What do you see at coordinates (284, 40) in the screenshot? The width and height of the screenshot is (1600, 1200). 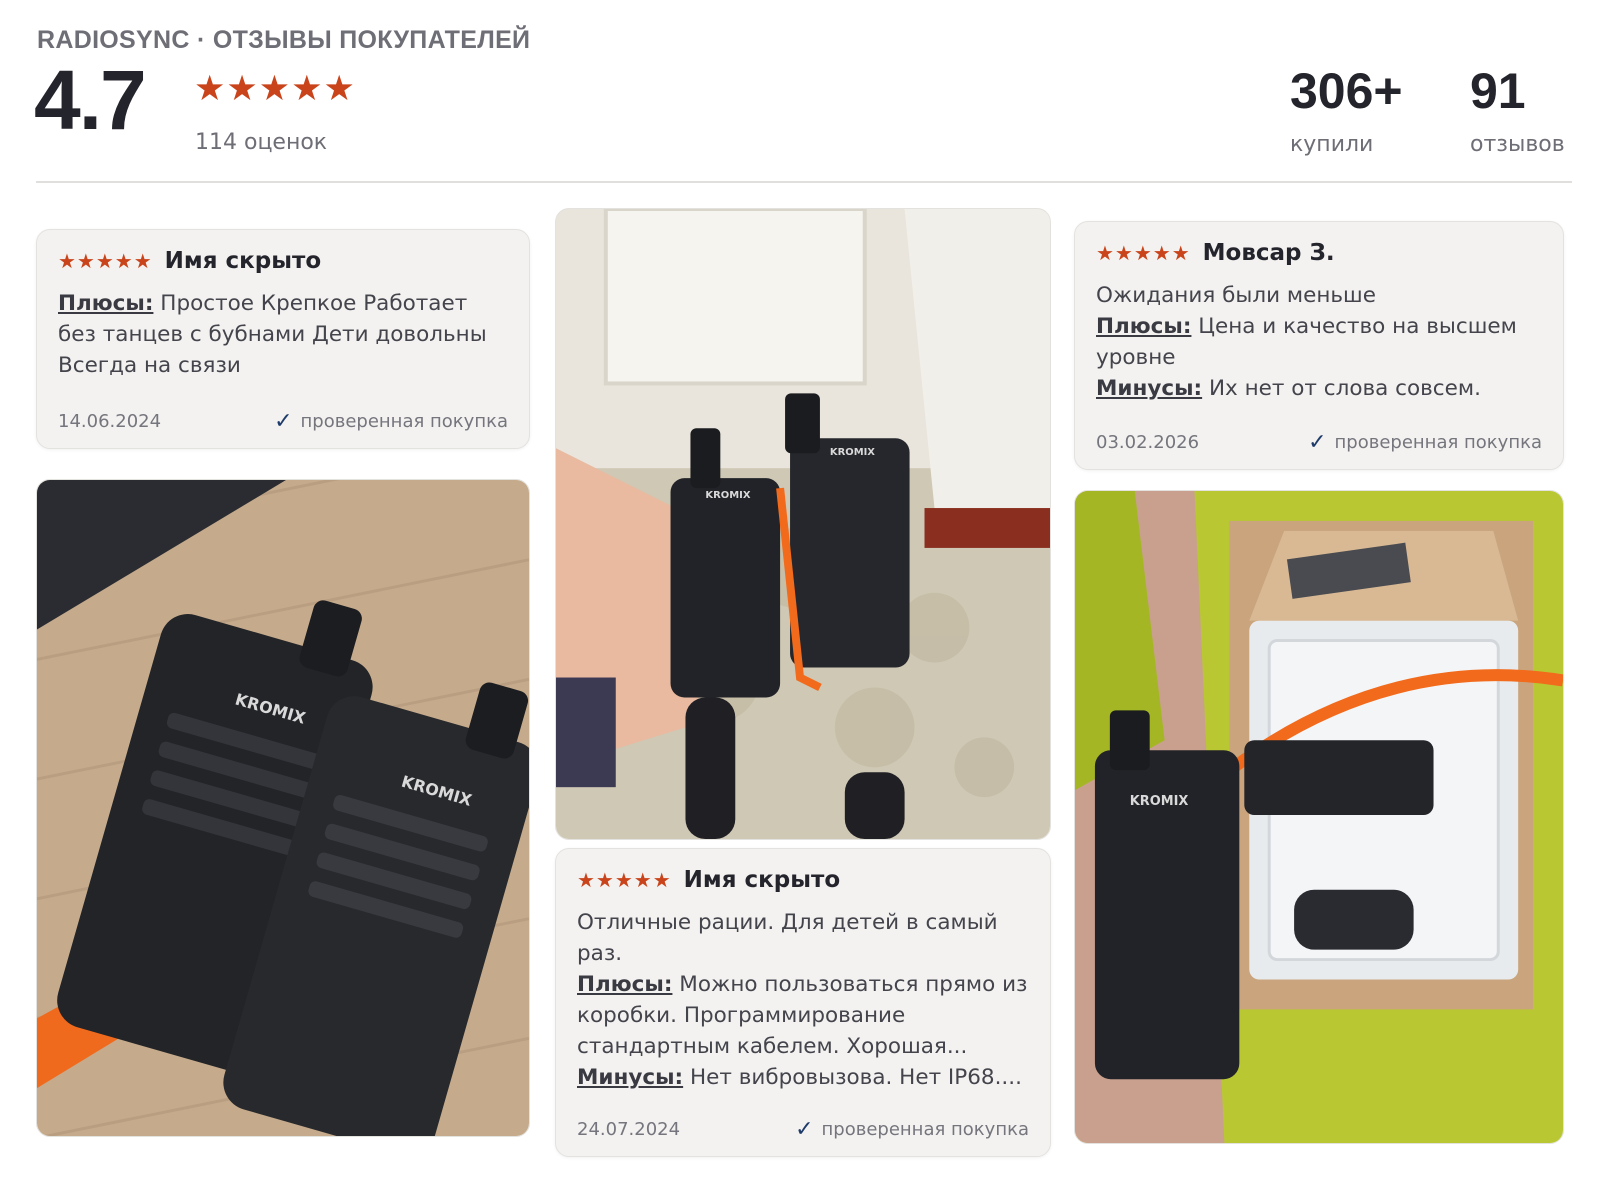 I see `page-title: RADIOSYNC · ОТЗЫВЫ ПОКУПАТЕЛЕЙ` at bounding box center [284, 40].